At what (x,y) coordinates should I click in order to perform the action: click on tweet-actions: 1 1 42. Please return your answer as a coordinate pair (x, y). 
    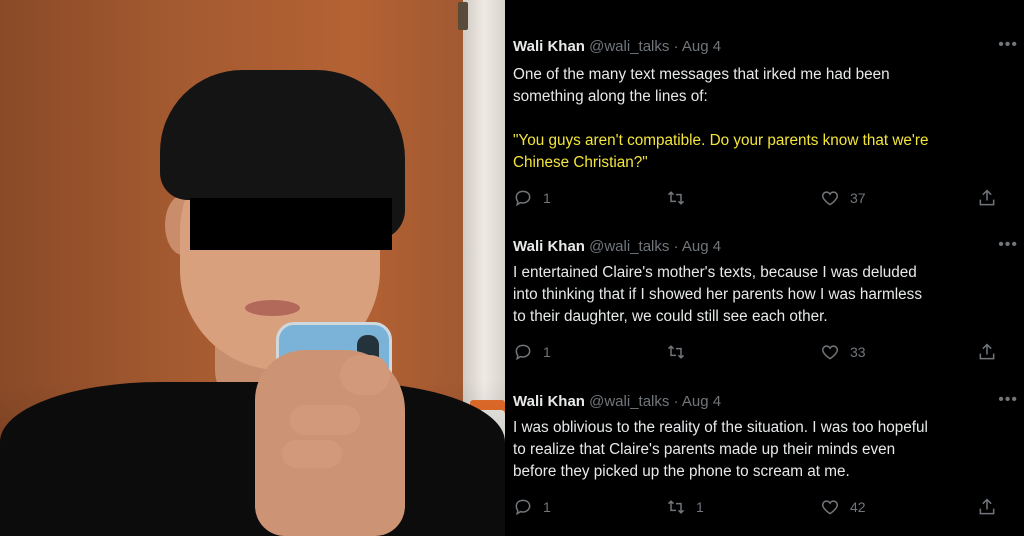
    Looking at the image, I should click on (758, 508).